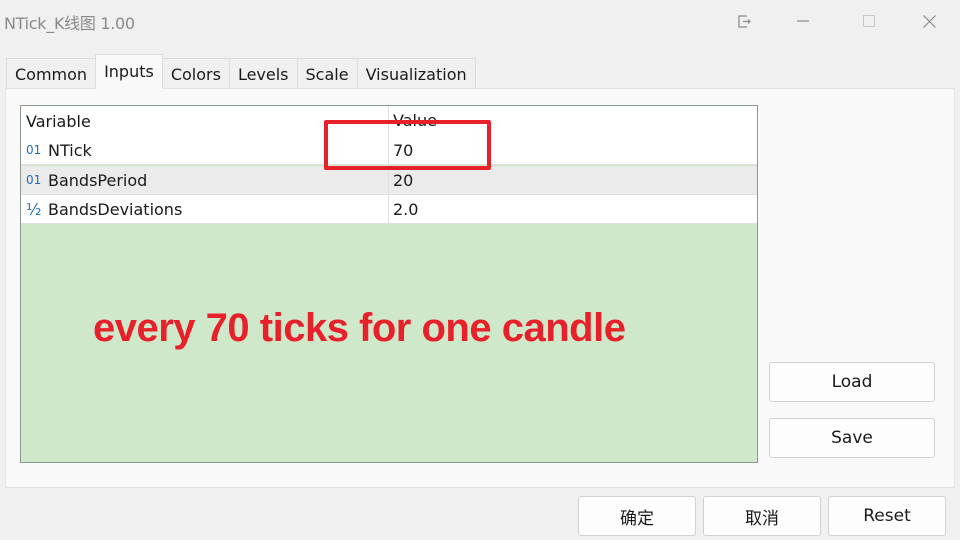 This screenshot has width=960, height=540. What do you see at coordinates (762, 516) in the screenshot?
I see `cancel-button: 取消` at bounding box center [762, 516].